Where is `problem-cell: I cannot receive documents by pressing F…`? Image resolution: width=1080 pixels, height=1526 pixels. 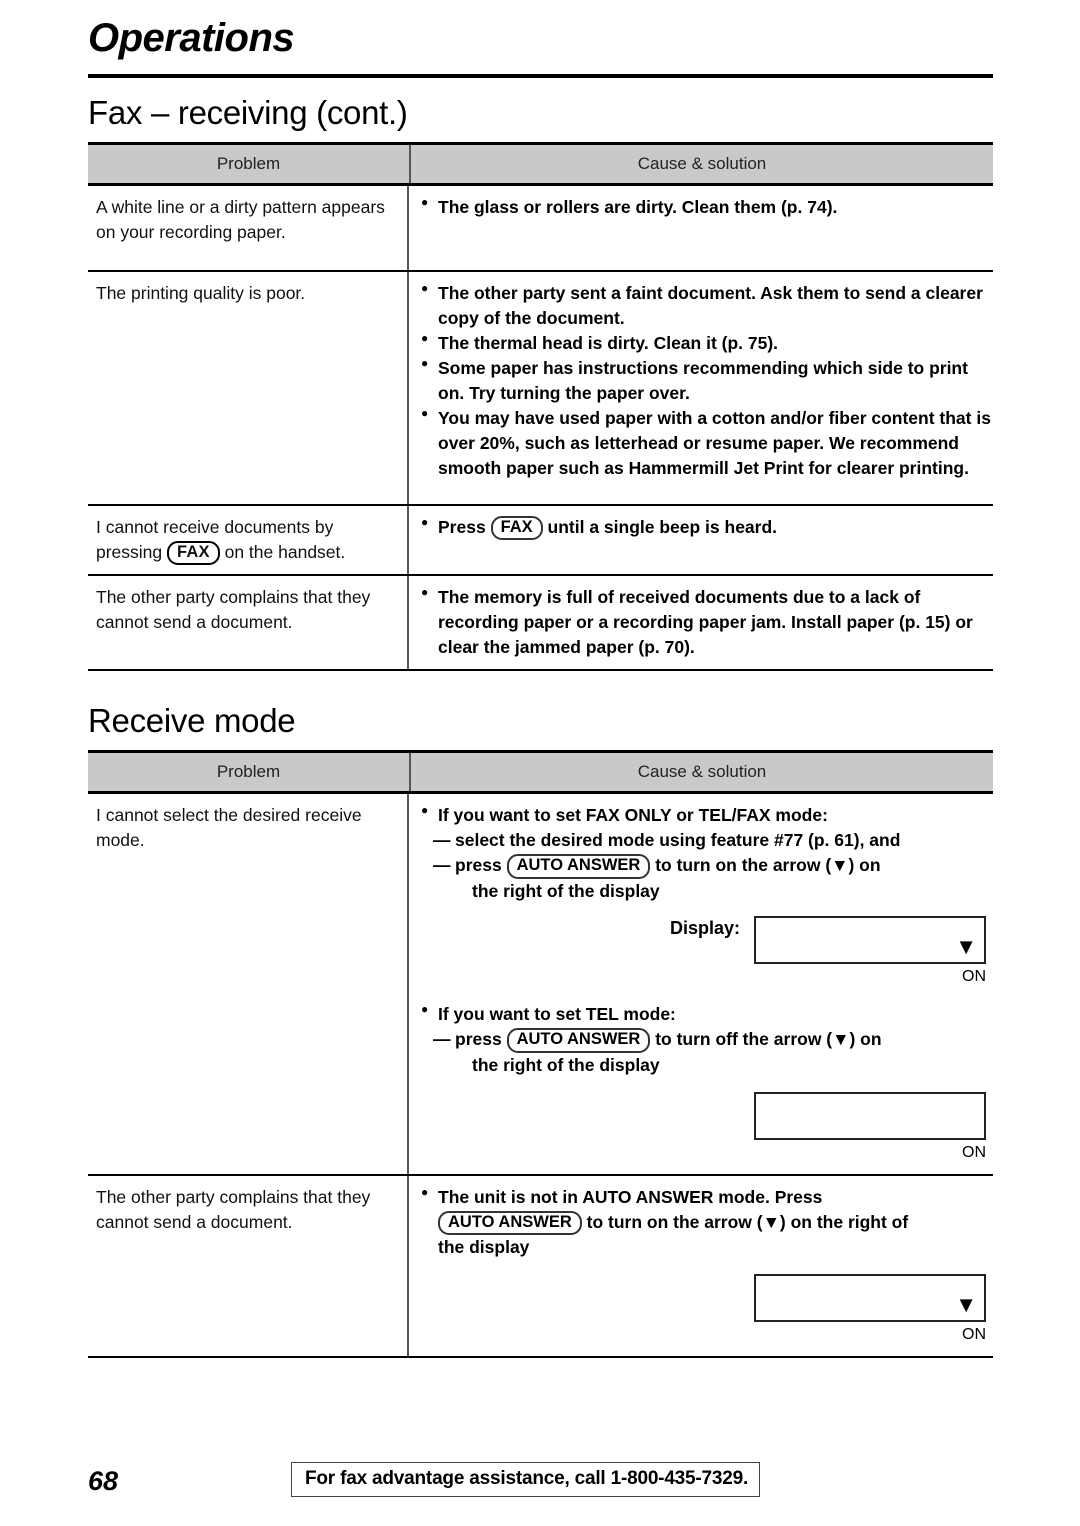
problem-cell: I cannot receive documents by pressing F… is located at coordinates (248, 540).